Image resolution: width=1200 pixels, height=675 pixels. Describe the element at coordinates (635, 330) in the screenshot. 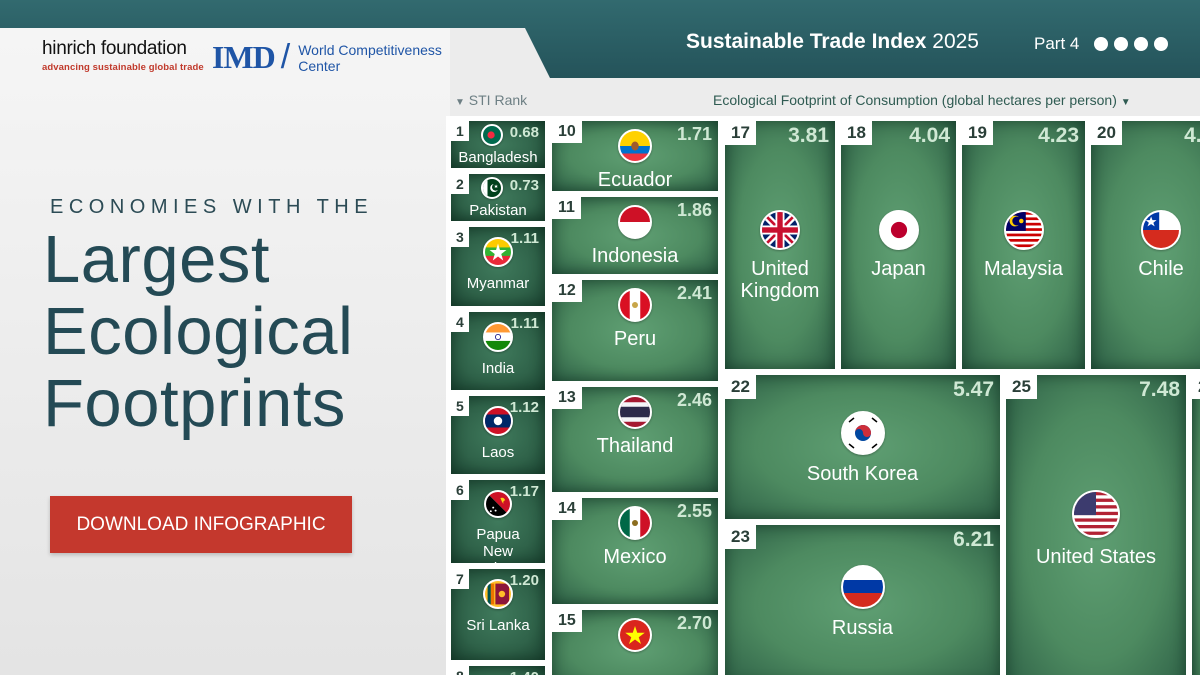

I see `treemap-tile: 12 2.41 Peru` at that location.